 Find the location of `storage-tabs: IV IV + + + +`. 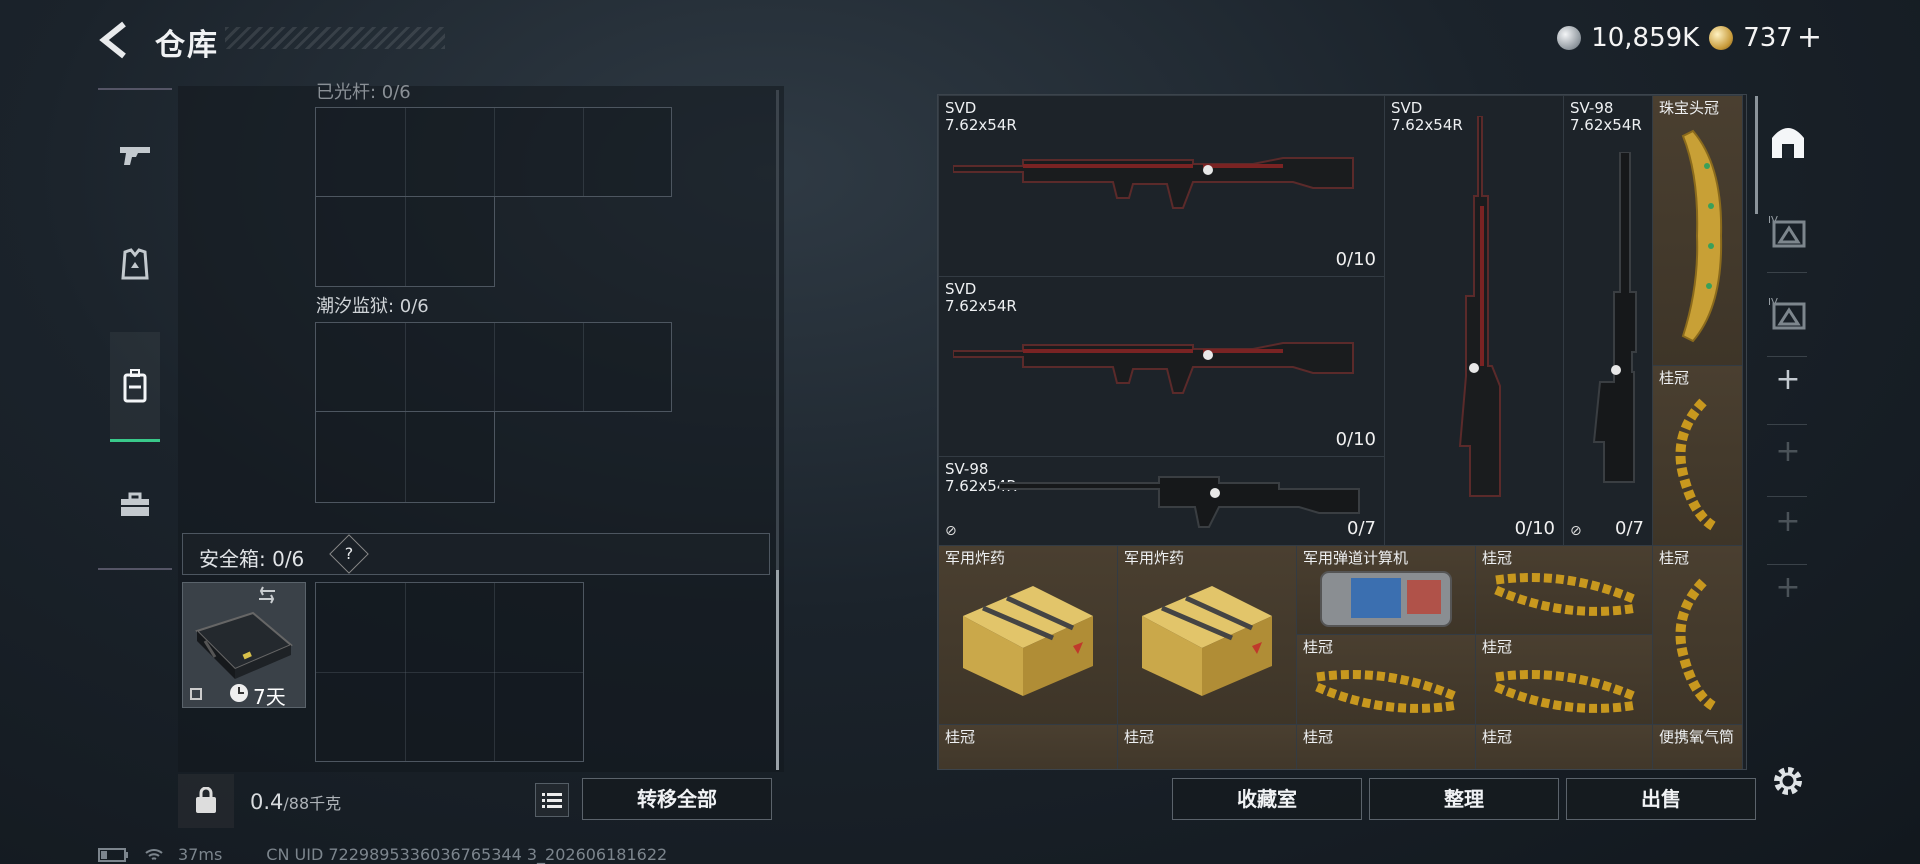

storage-tabs: IV IV + + + + is located at coordinates (1788, 444).